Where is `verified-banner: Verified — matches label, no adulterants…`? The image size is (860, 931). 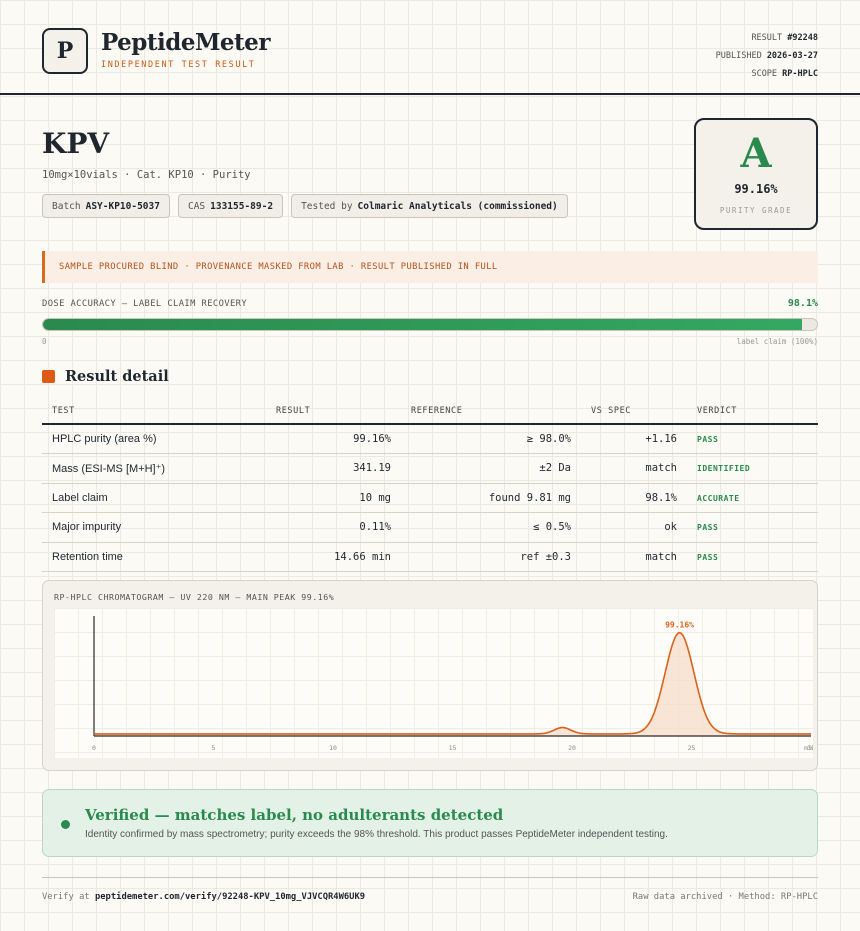 verified-banner: Verified — matches label, no adulterants… is located at coordinates (430, 823).